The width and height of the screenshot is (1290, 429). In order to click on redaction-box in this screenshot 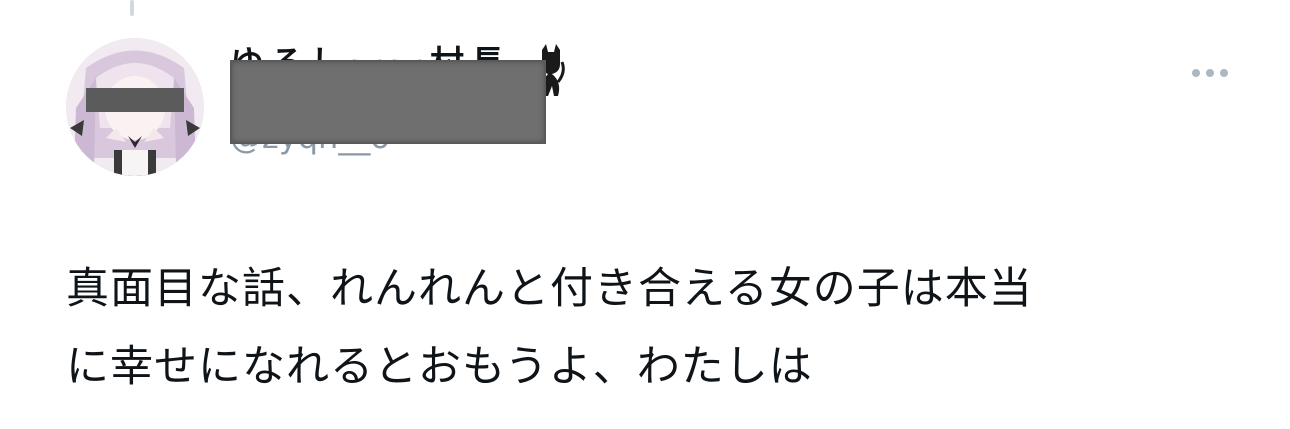, I will do `click(388, 102)`.